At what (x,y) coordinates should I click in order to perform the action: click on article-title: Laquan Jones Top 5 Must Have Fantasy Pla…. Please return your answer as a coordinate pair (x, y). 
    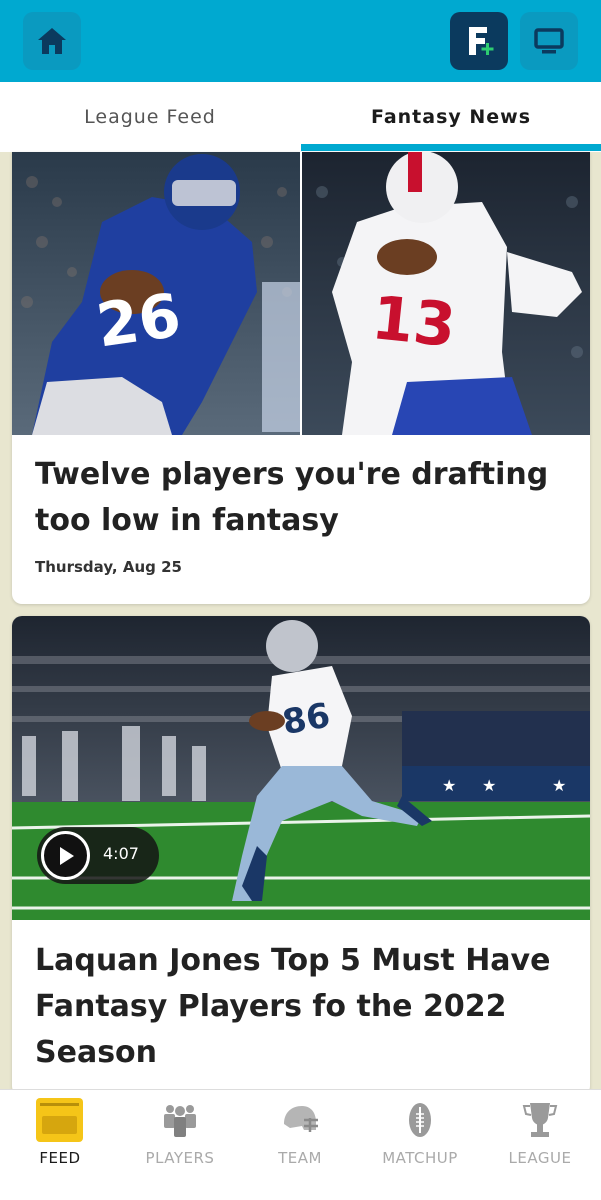
    Looking at the image, I should click on (302, 1007).